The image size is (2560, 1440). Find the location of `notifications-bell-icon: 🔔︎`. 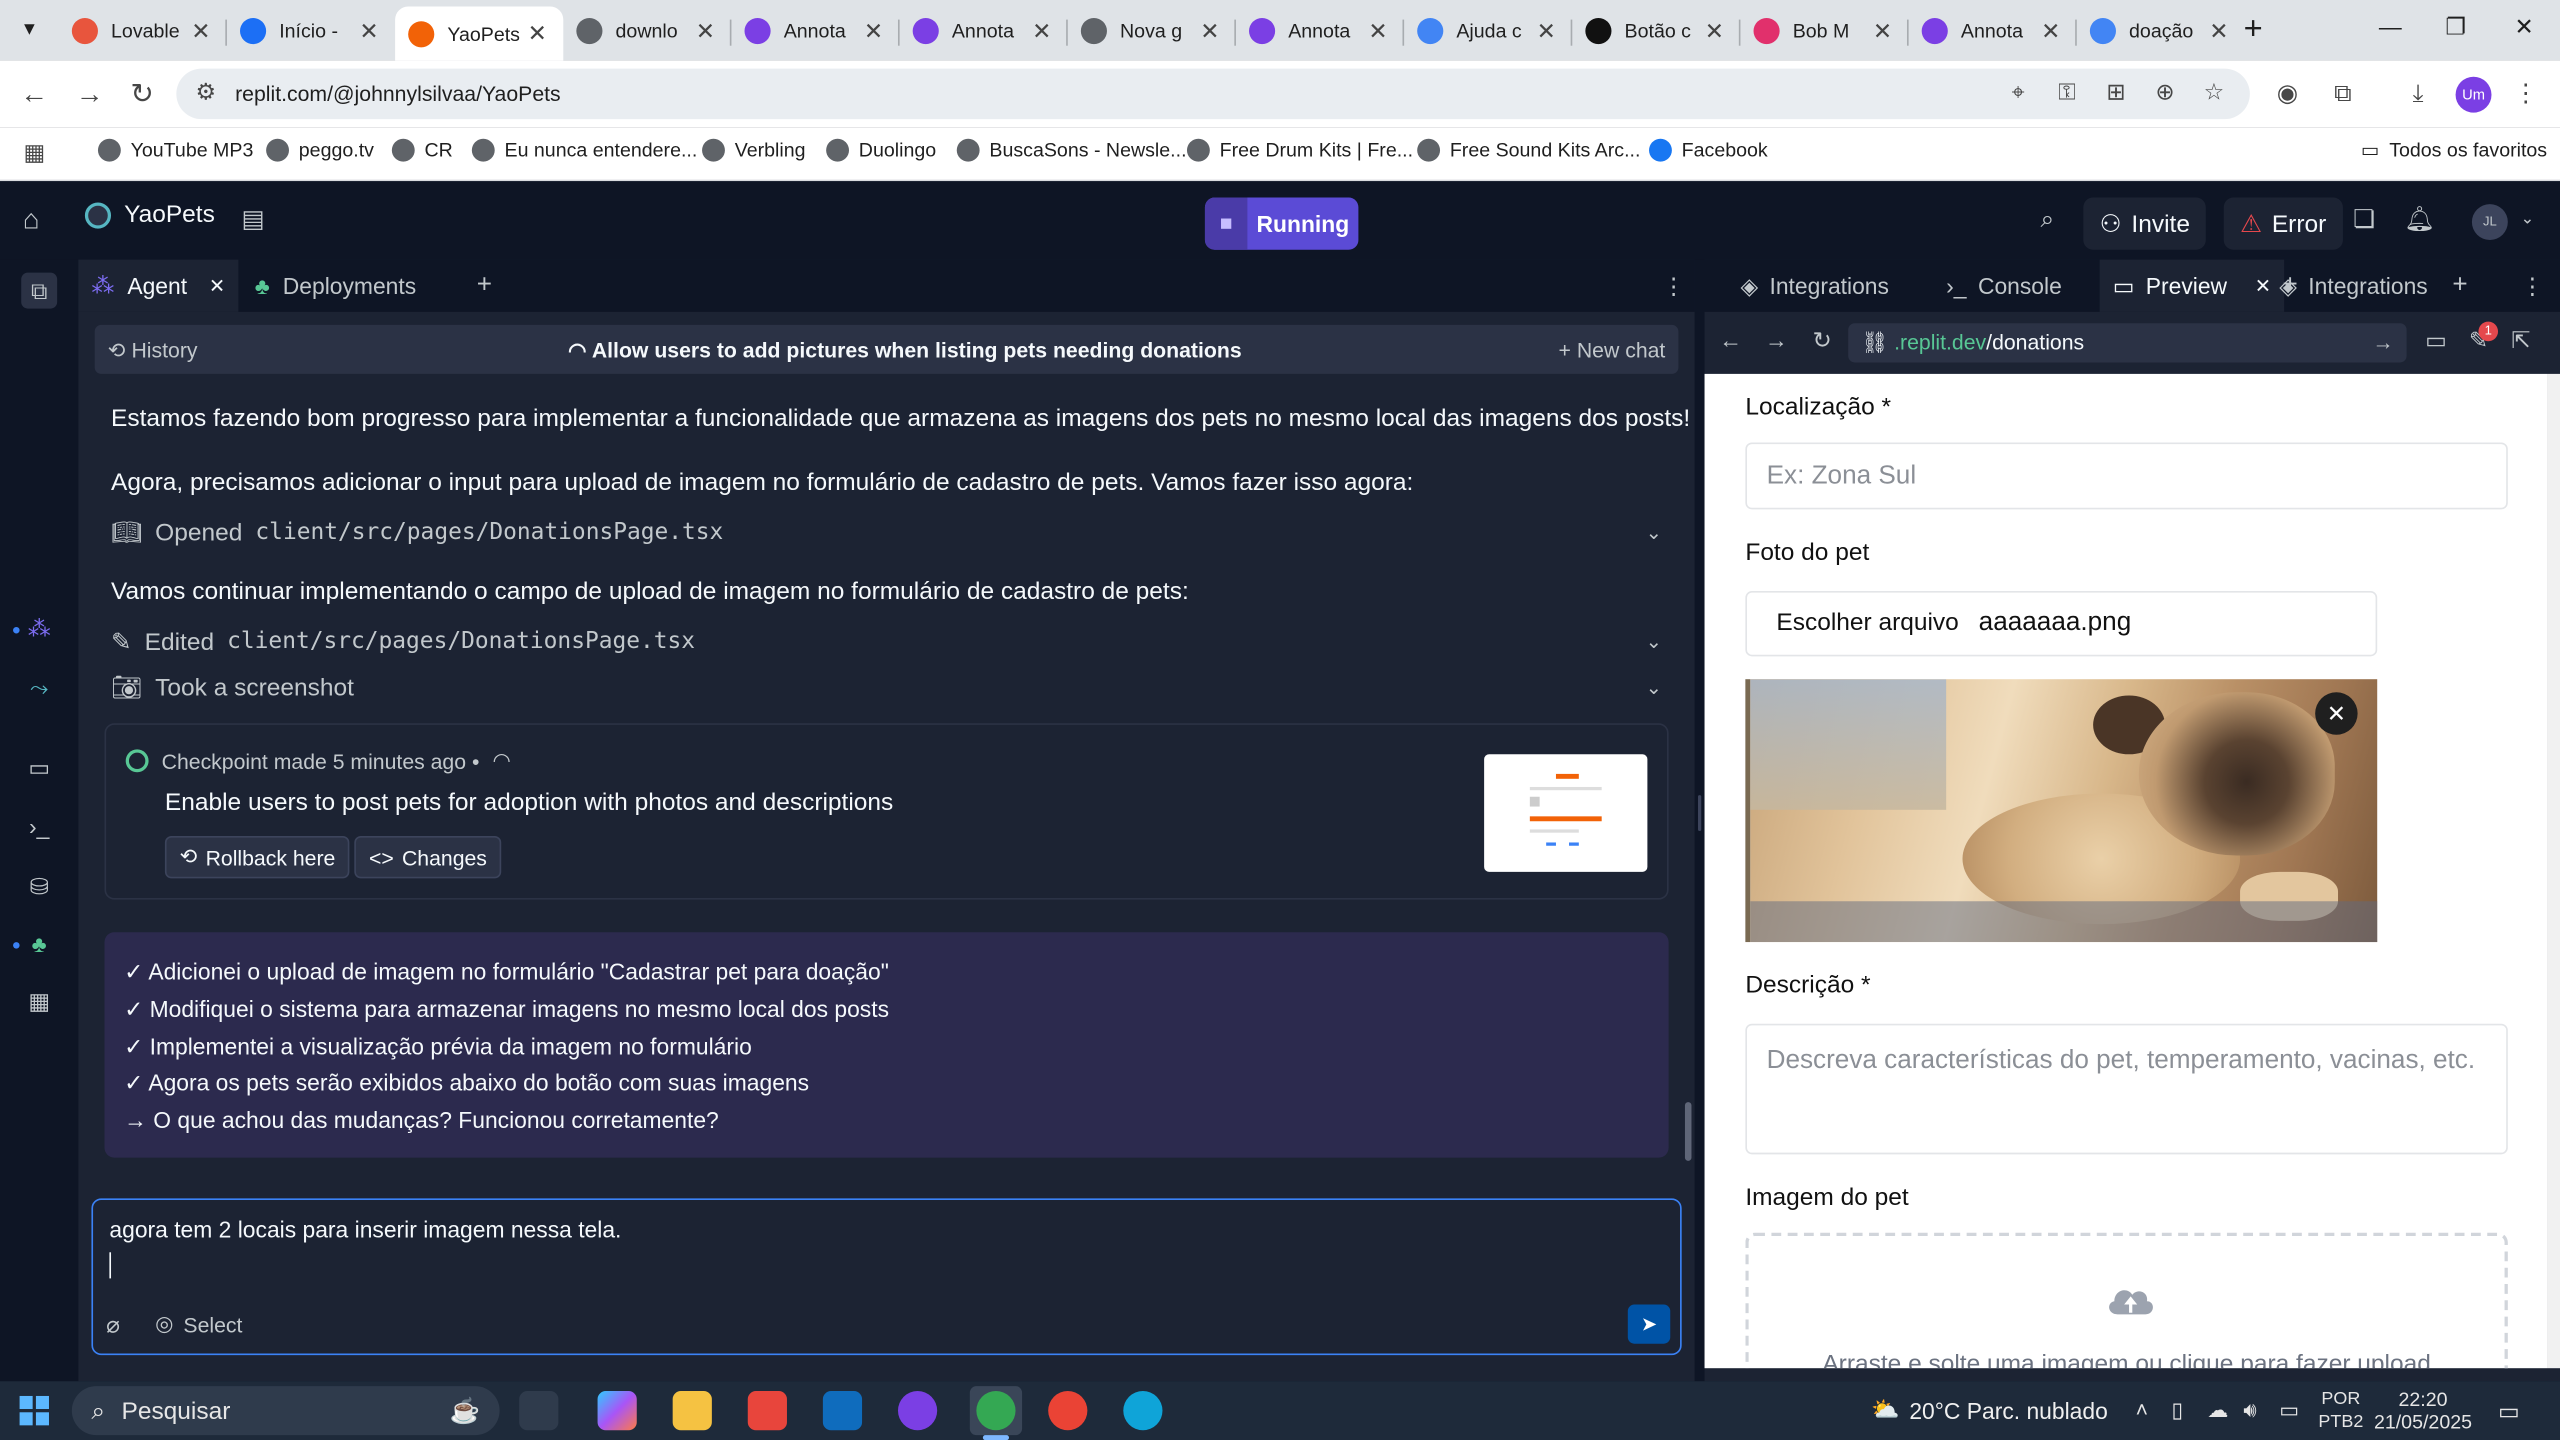

notifications-bell-icon: 🔔︎ is located at coordinates (2419, 220).